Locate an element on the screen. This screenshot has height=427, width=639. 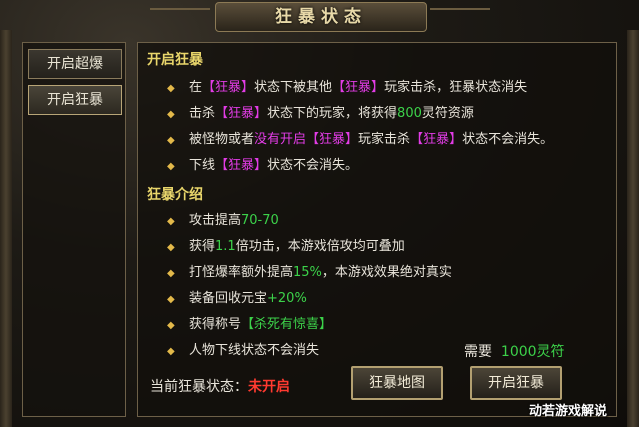
list-item: ◆ 下线【狂暴】状态不会消失。 is located at coordinates (263, 165).